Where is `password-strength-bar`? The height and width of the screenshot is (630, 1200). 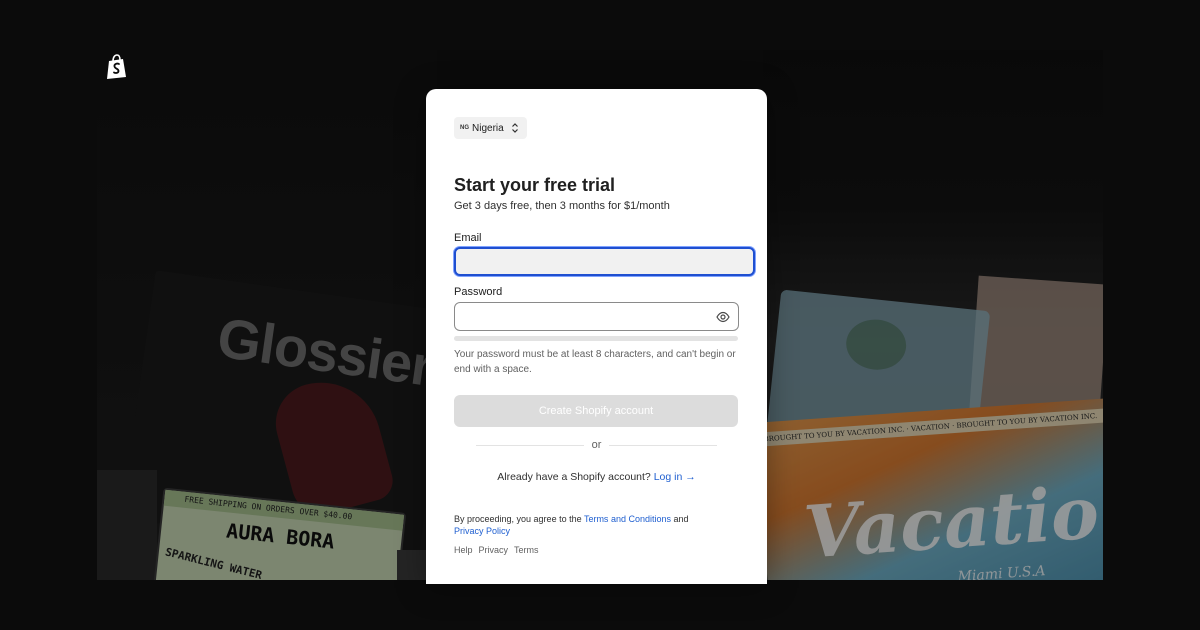 password-strength-bar is located at coordinates (596, 338).